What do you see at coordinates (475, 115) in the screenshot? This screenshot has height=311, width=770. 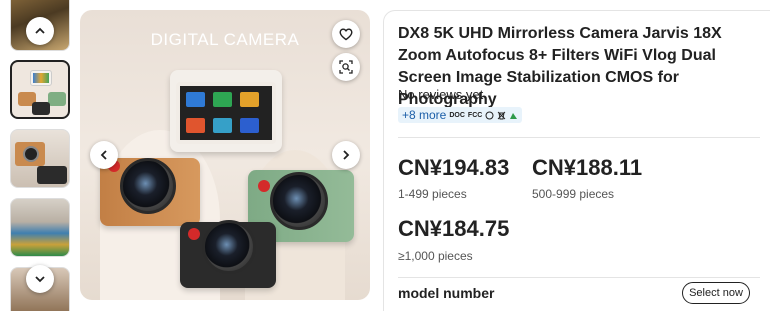 I see `fcc-mark: FCC` at bounding box center [475, 115].